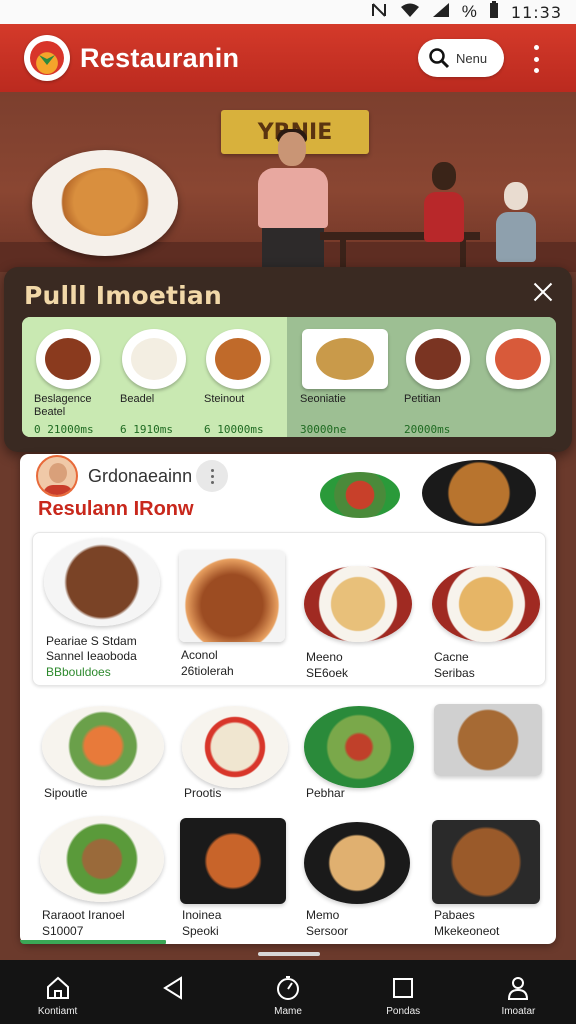  What do you see at coordinates (292, 200) in the screenshot?
I see `waiter-figure` at bounding box center [292, 200].